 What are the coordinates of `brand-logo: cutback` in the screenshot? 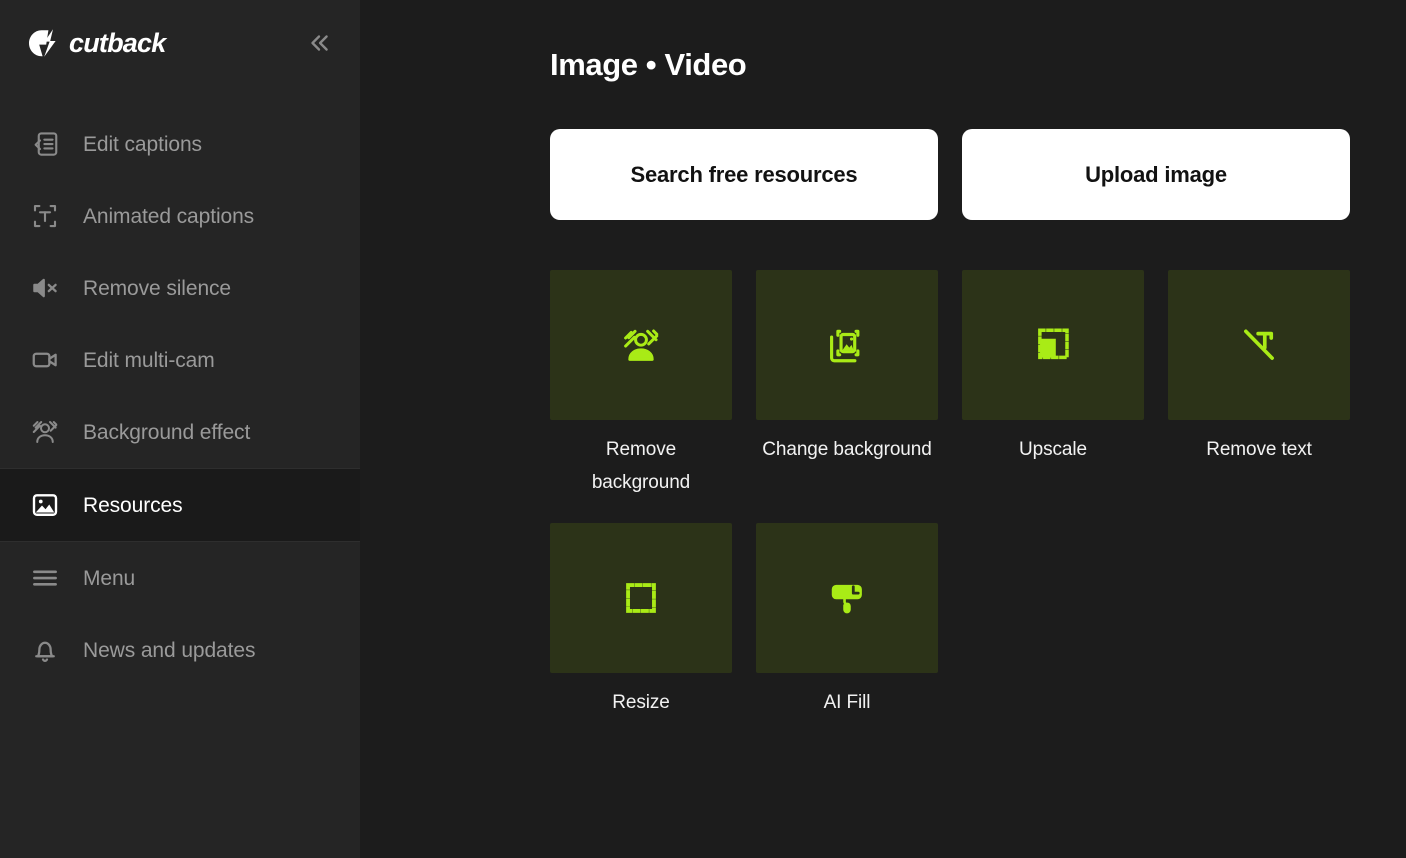 It's located at (164, 43).